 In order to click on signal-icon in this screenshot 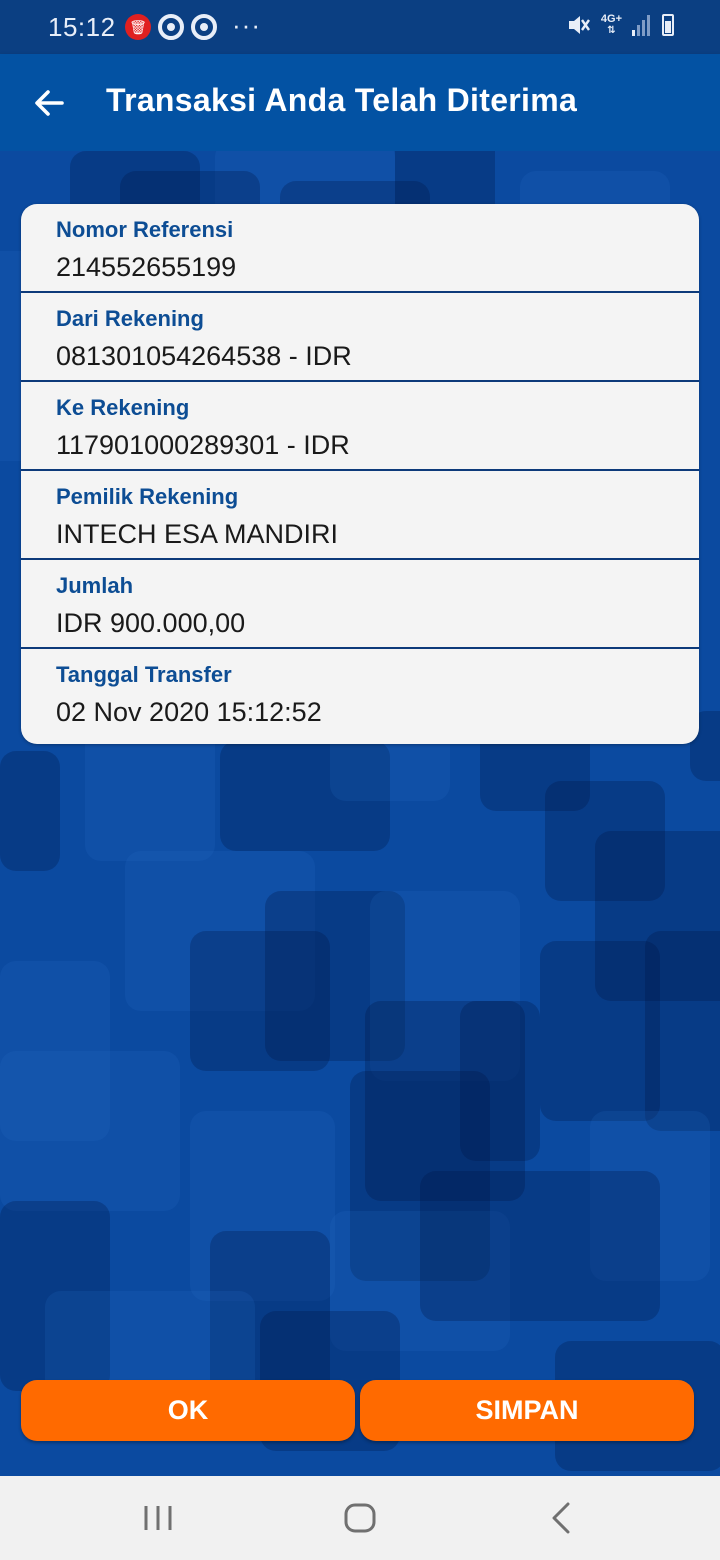, I will do `click(642, 25)`.